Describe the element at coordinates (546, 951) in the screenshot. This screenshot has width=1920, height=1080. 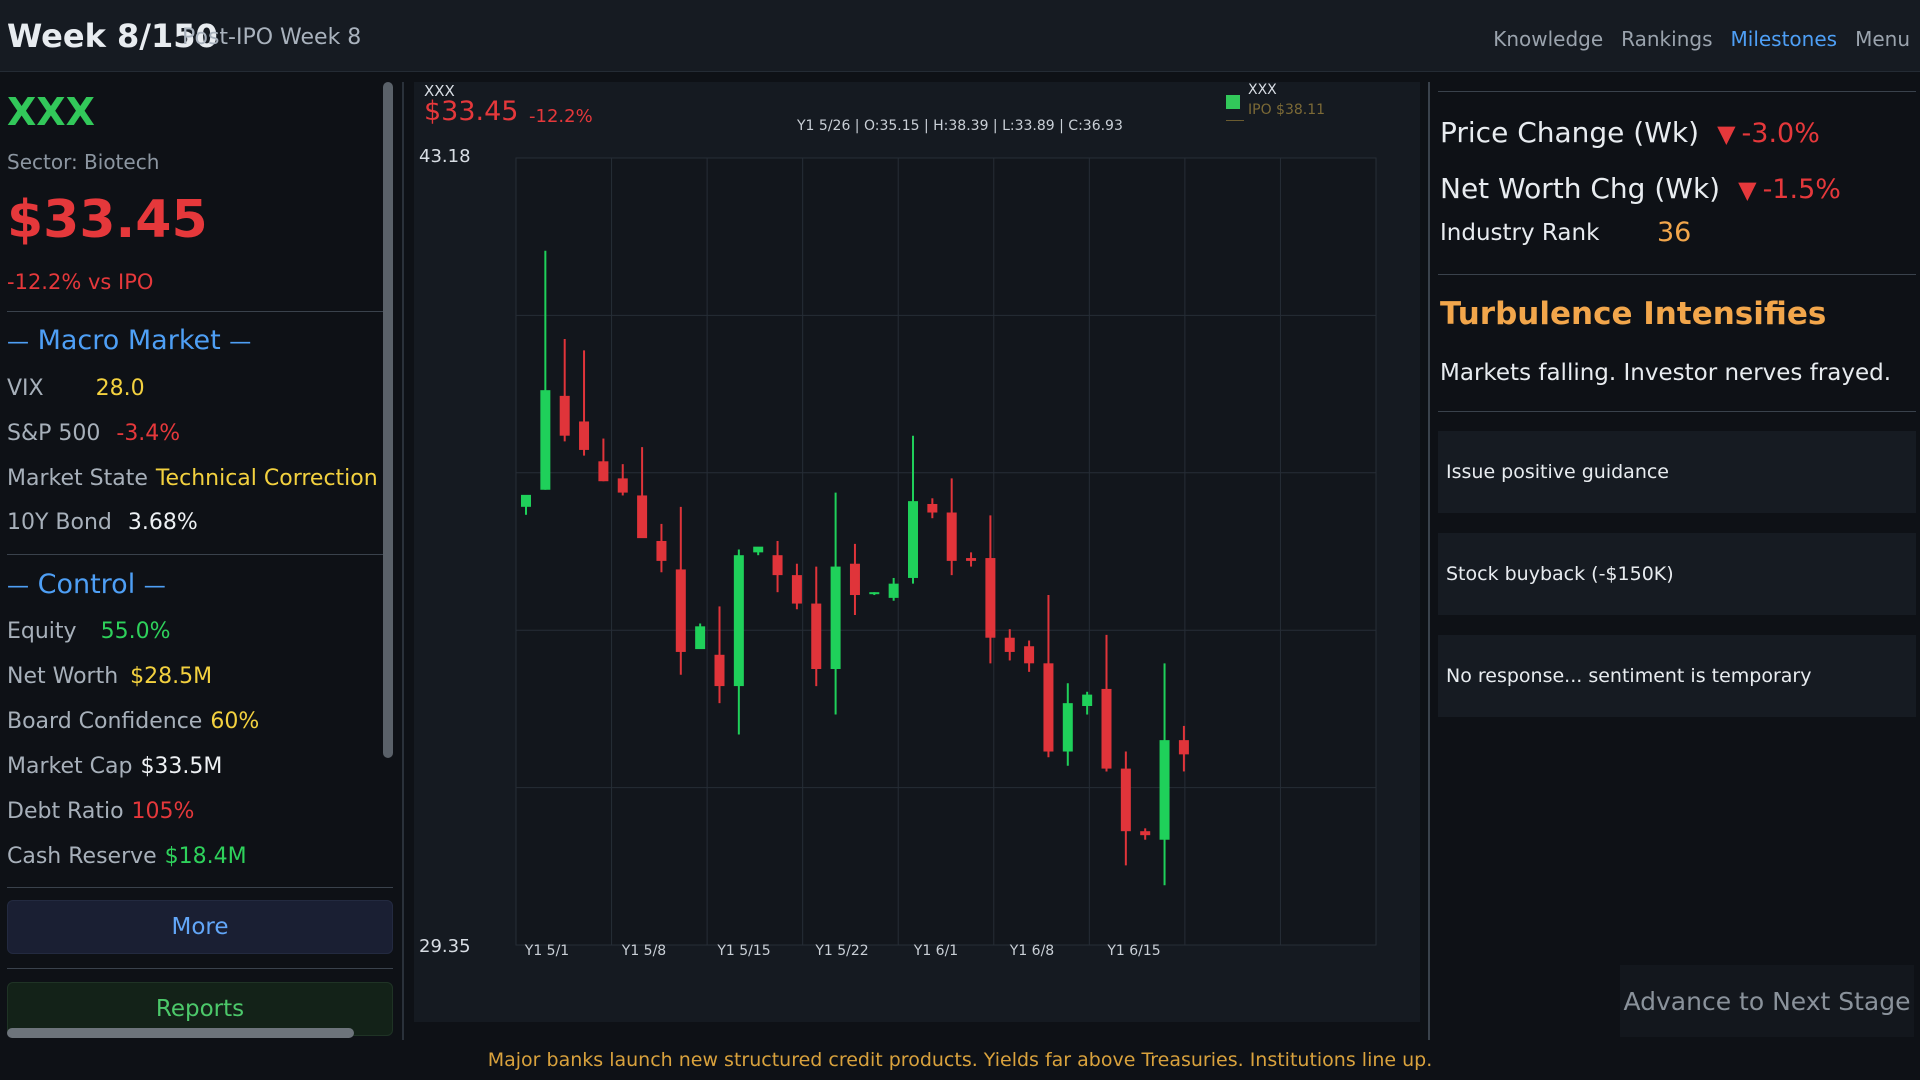
I see `x-tick-label: Y1 5/1` at that location.